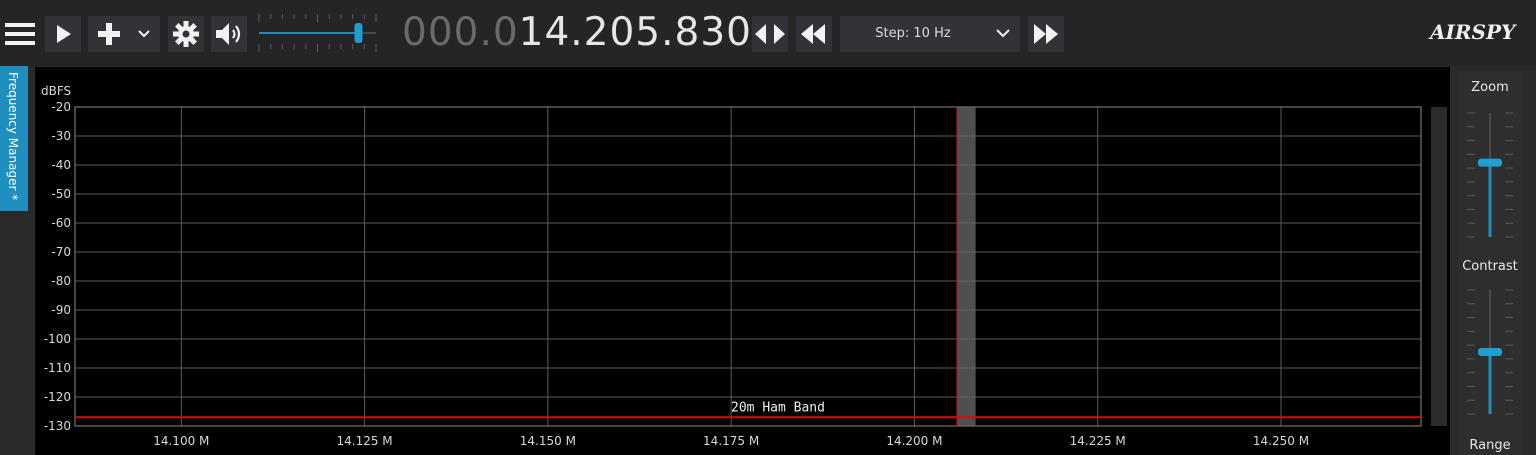  I want to click on frequency-manager-label: Frequency Manager *, so click(13, 136).